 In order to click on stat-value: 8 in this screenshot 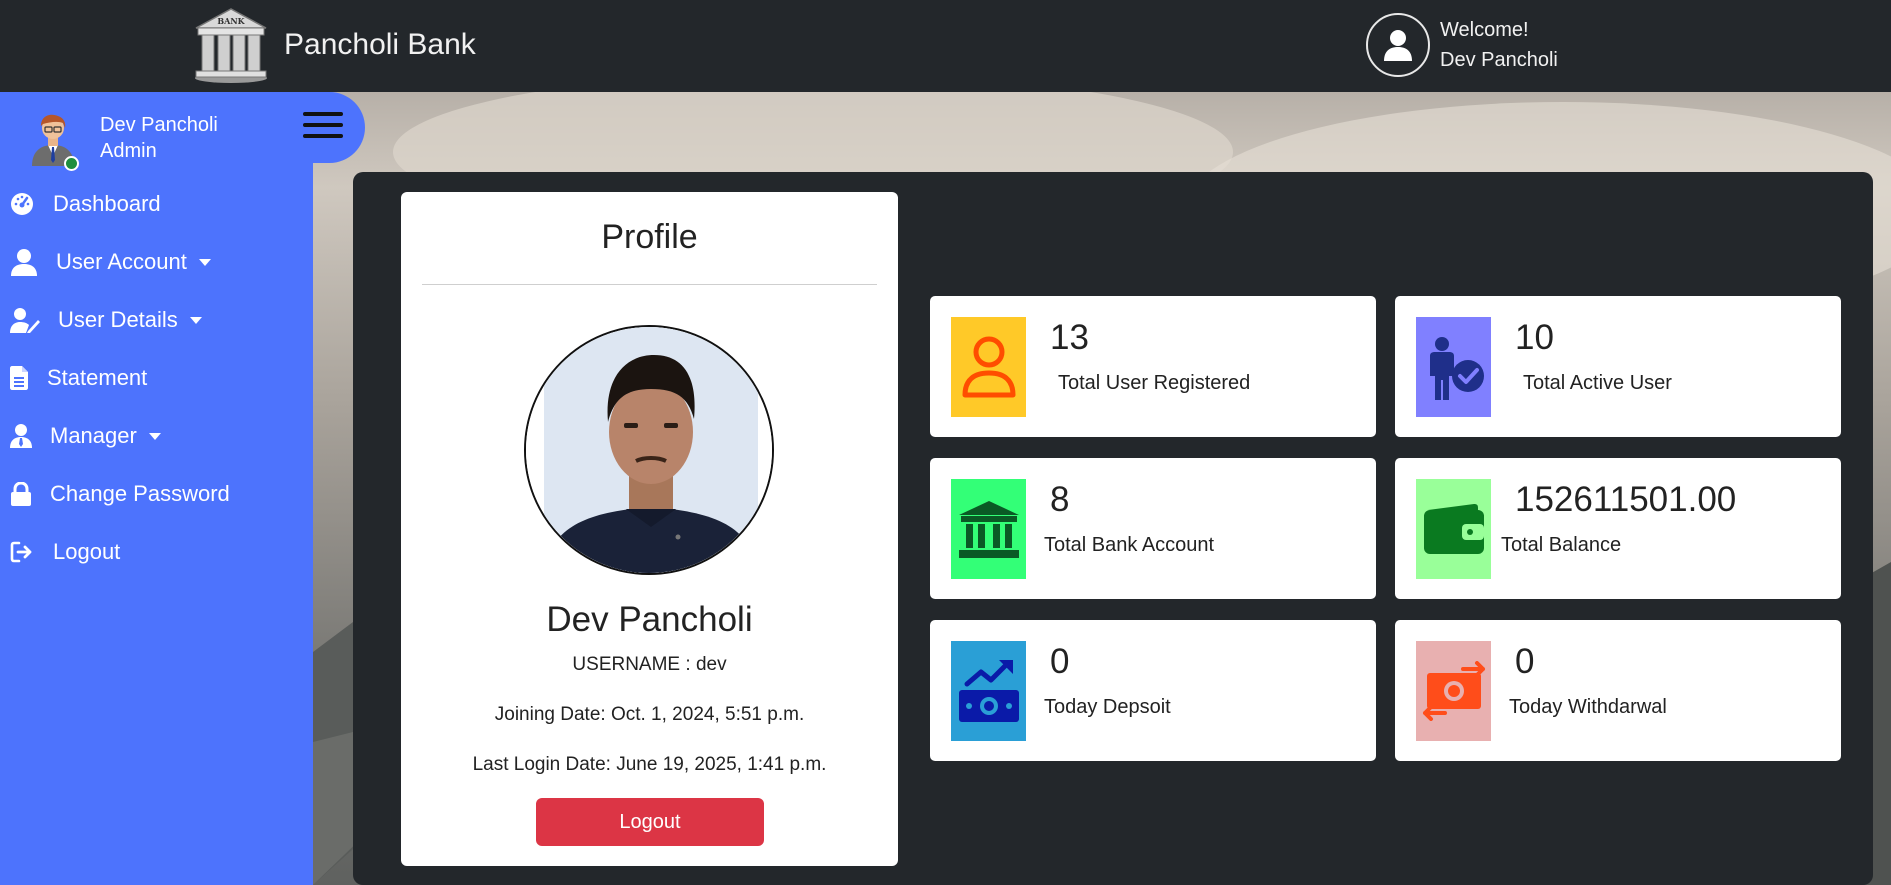, I will do `click(1060, 499)`.